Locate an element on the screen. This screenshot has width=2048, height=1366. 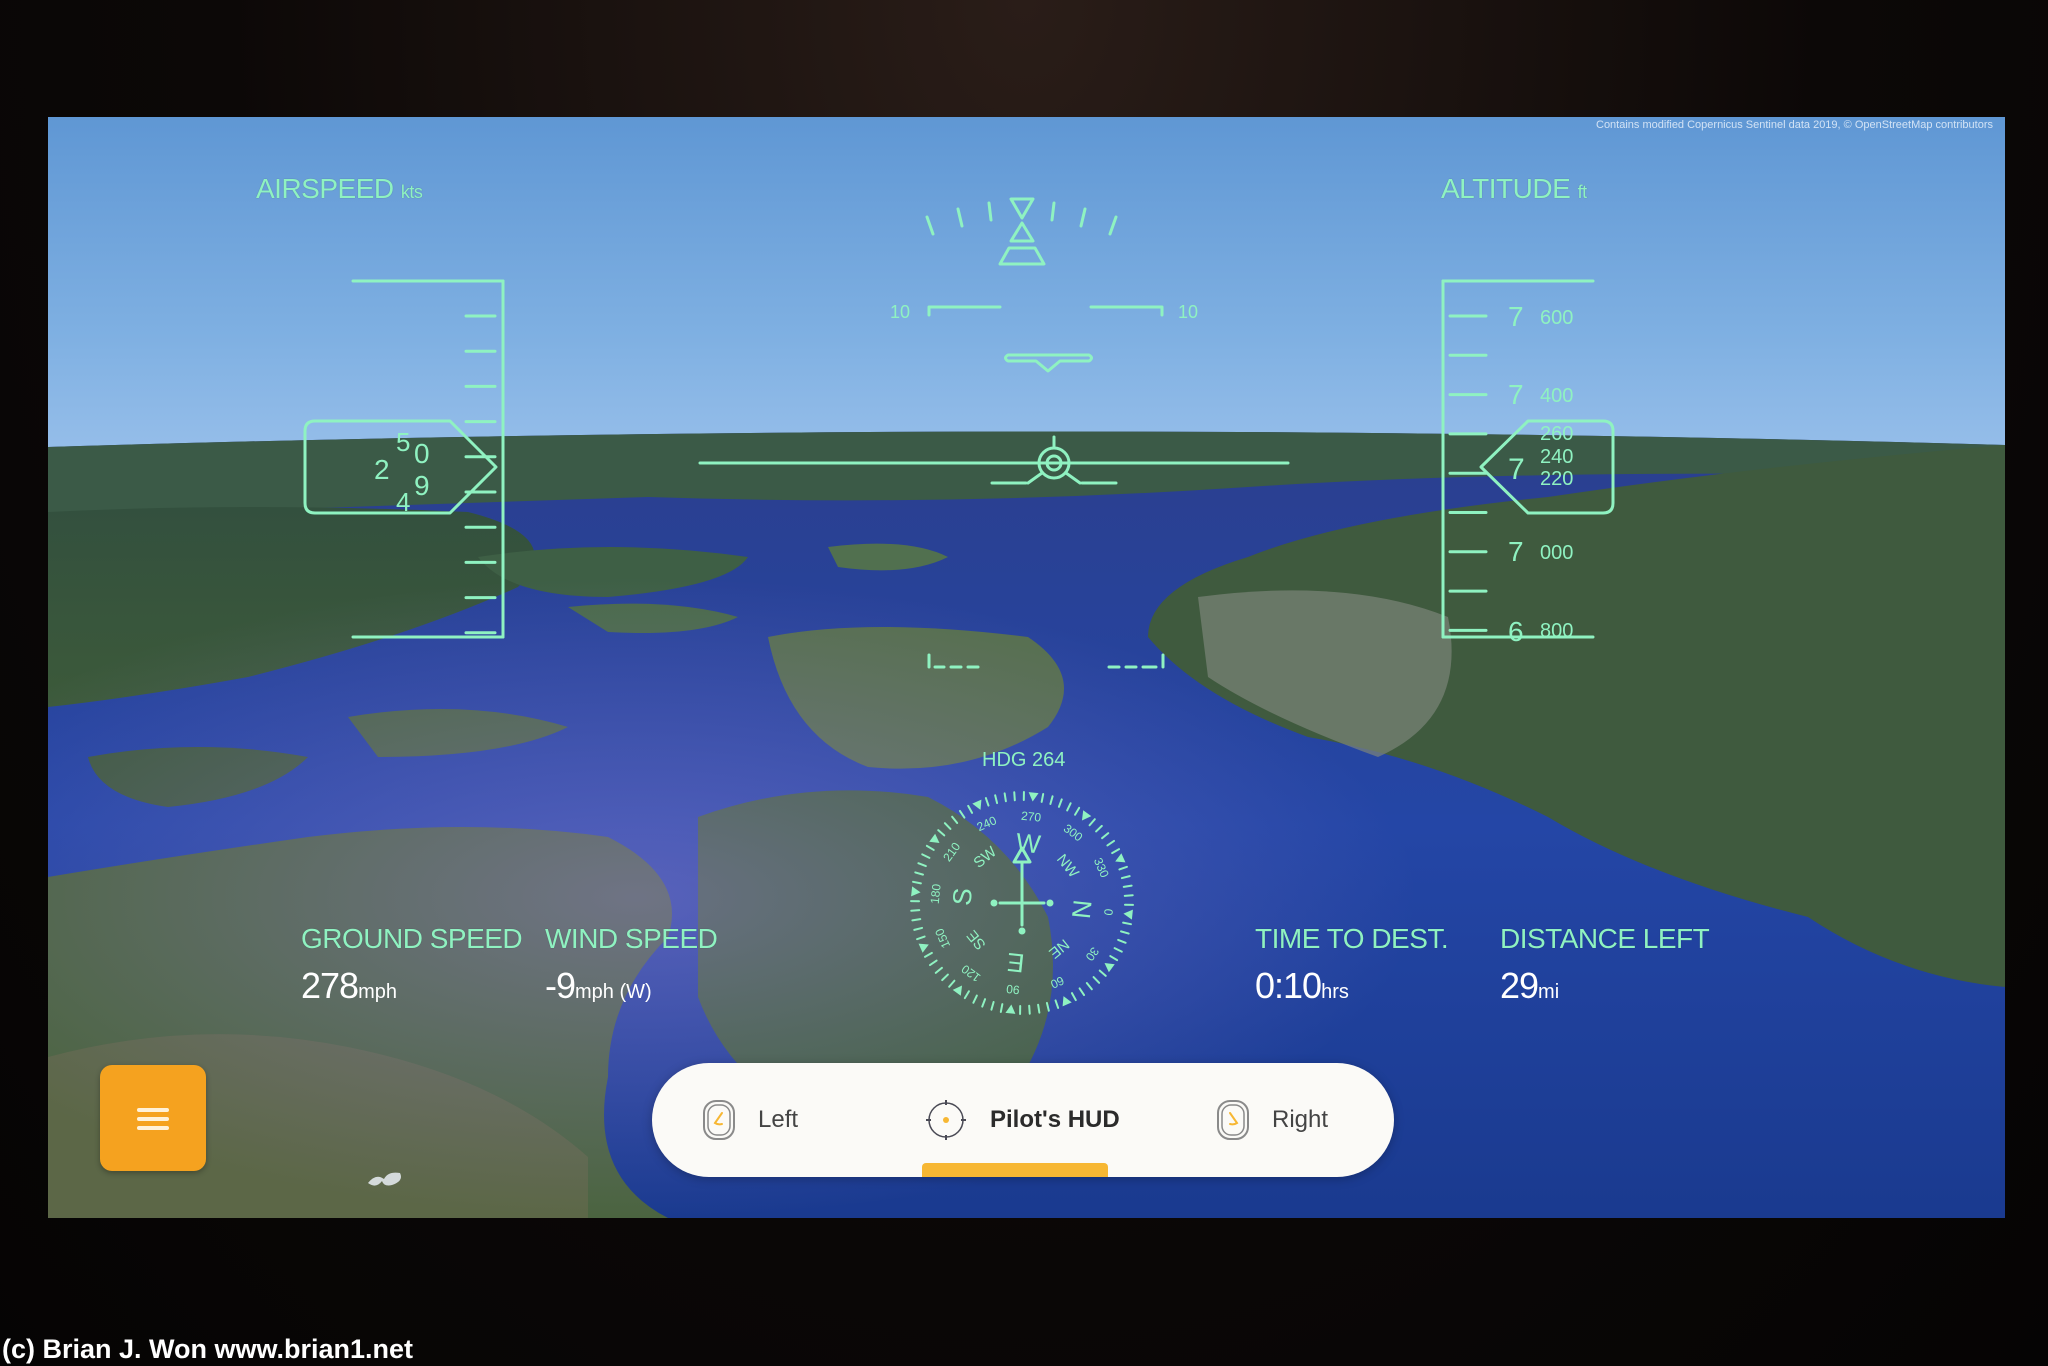
compass-degree-label: 210 is located at coordinates (951, 851).